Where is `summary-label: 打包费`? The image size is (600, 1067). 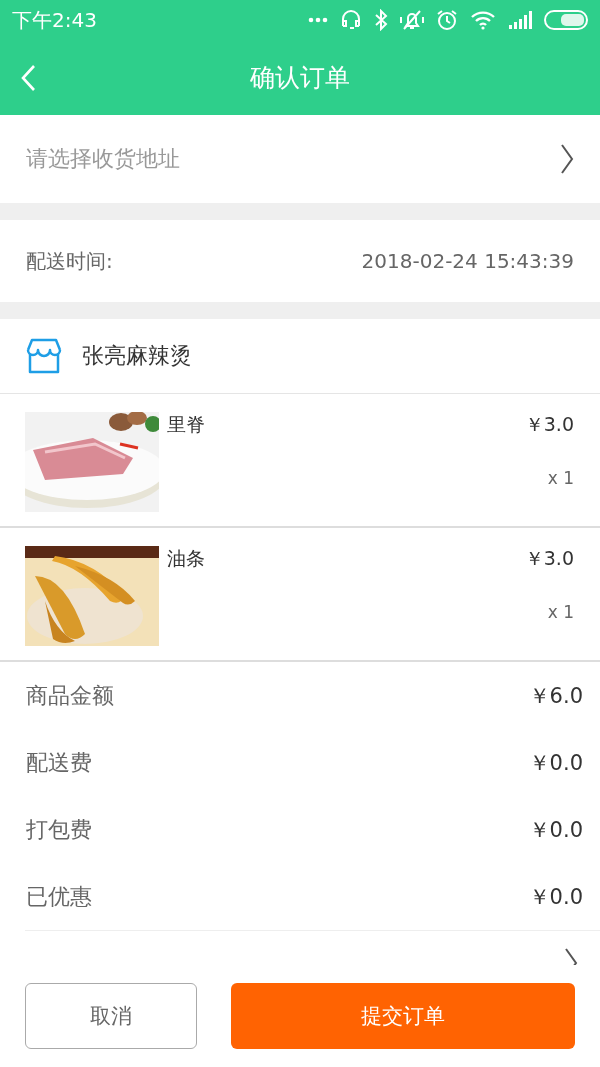 summary-label: 打包费 is located at coordinates (59, 829).